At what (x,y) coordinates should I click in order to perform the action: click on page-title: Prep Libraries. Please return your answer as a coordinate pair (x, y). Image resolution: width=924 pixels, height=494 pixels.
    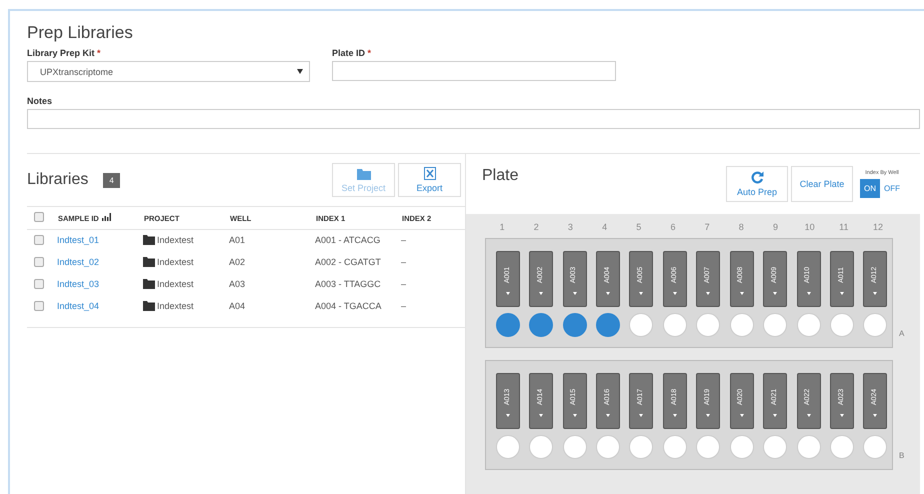
    Looking at the image, I should click on (80, 33).